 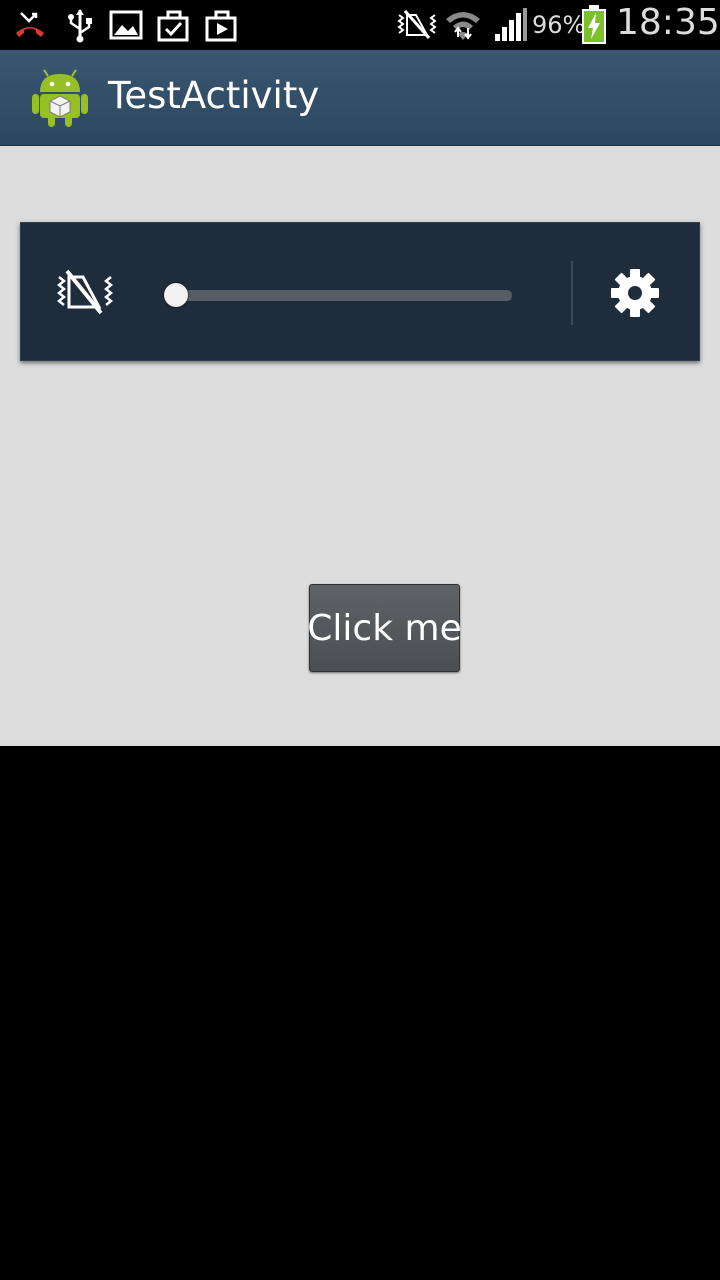 What do you see at coordinates (176, 295) in the screenshot?
I see `volume-slider-thumb` at bounding box center [176, 295].